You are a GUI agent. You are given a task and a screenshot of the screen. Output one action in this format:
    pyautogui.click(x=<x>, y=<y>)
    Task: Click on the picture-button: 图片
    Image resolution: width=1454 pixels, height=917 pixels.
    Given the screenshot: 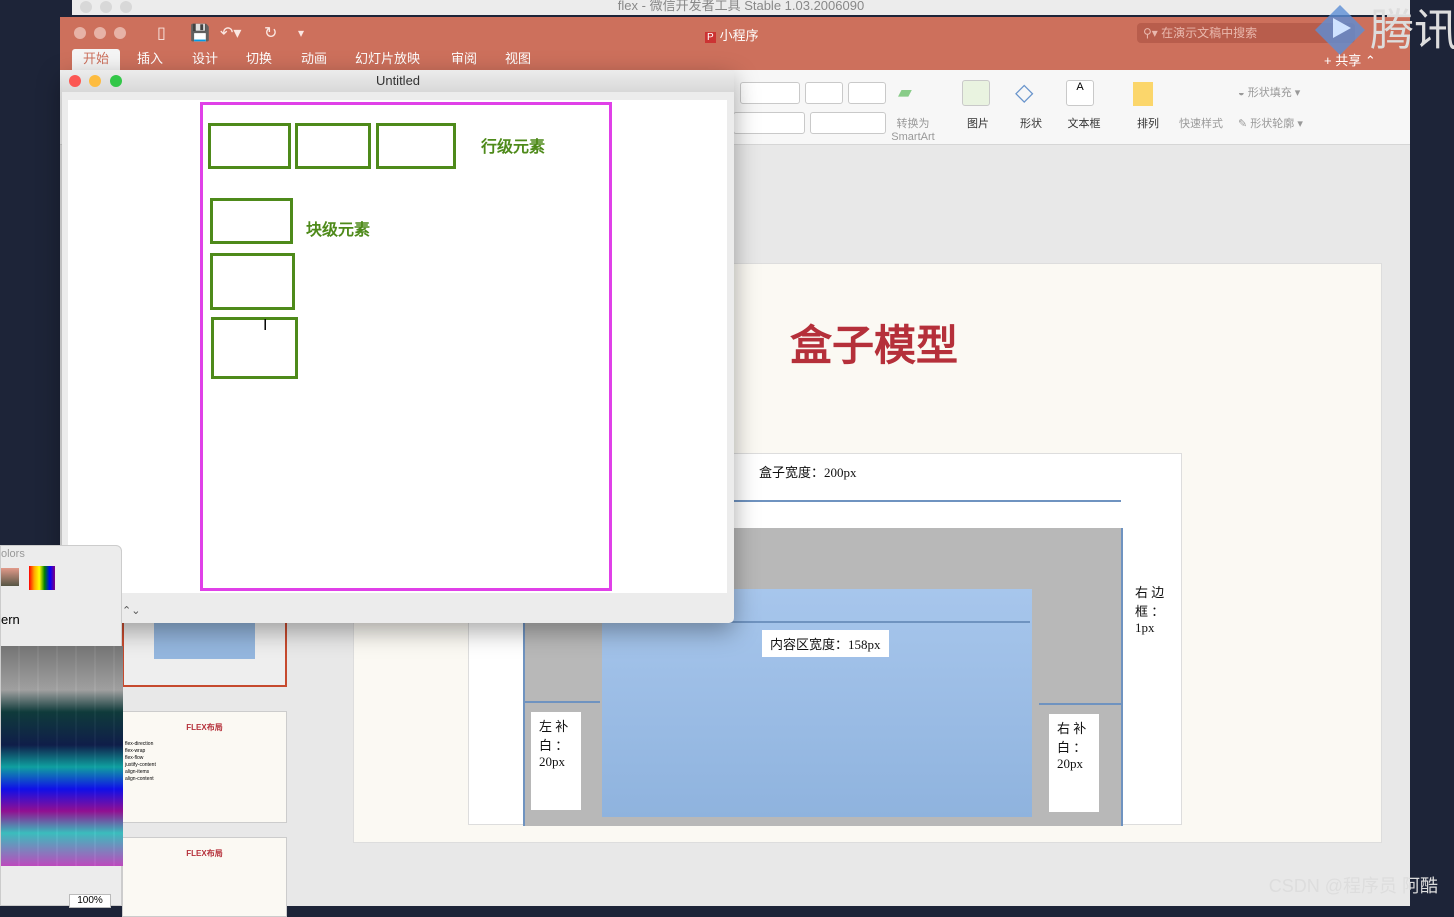 What is the action you would take?
    pyautogui.click(x=978, y=123)
    